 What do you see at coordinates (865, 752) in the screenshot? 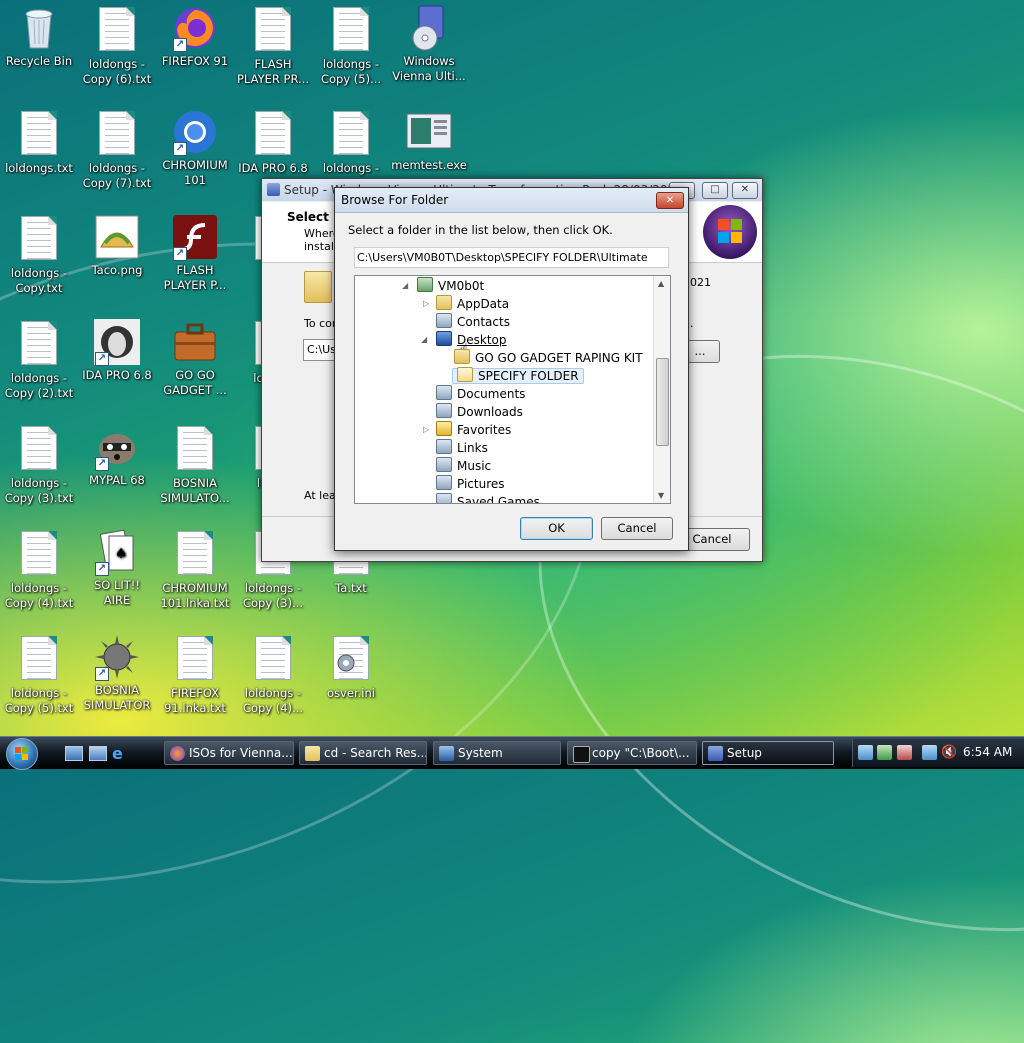
I see `network-icon` at bounding box center [865, 752].